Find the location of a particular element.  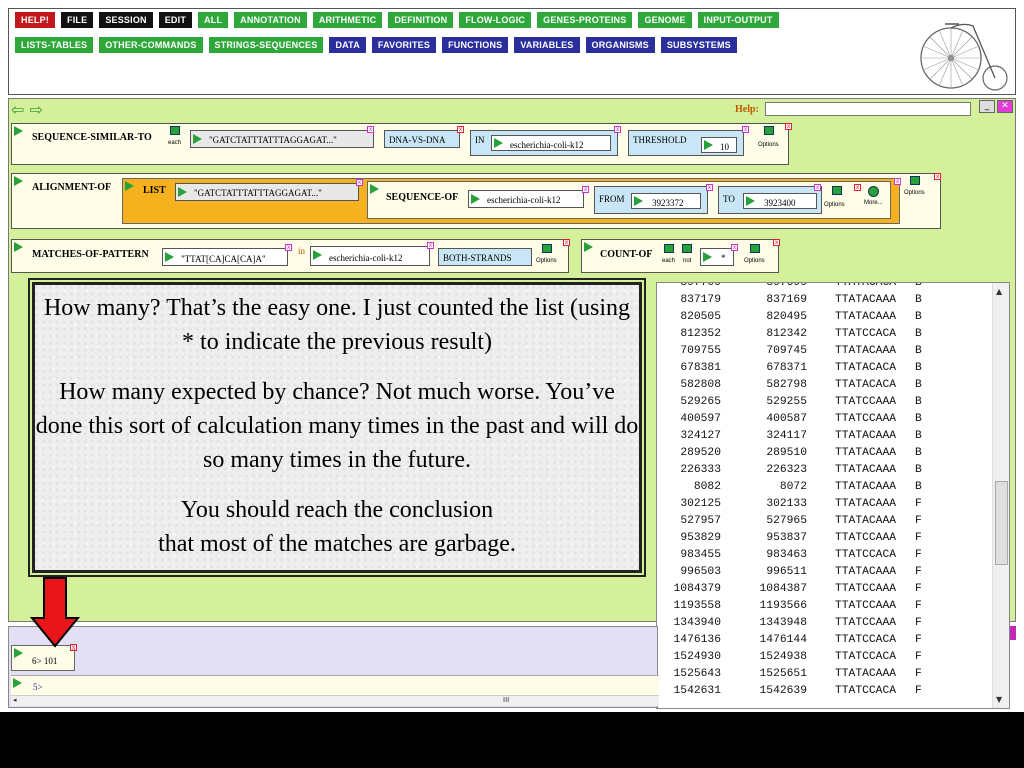

in-organism-field: IN escherichia-coli-k12 is located at coordinates (544, 143).